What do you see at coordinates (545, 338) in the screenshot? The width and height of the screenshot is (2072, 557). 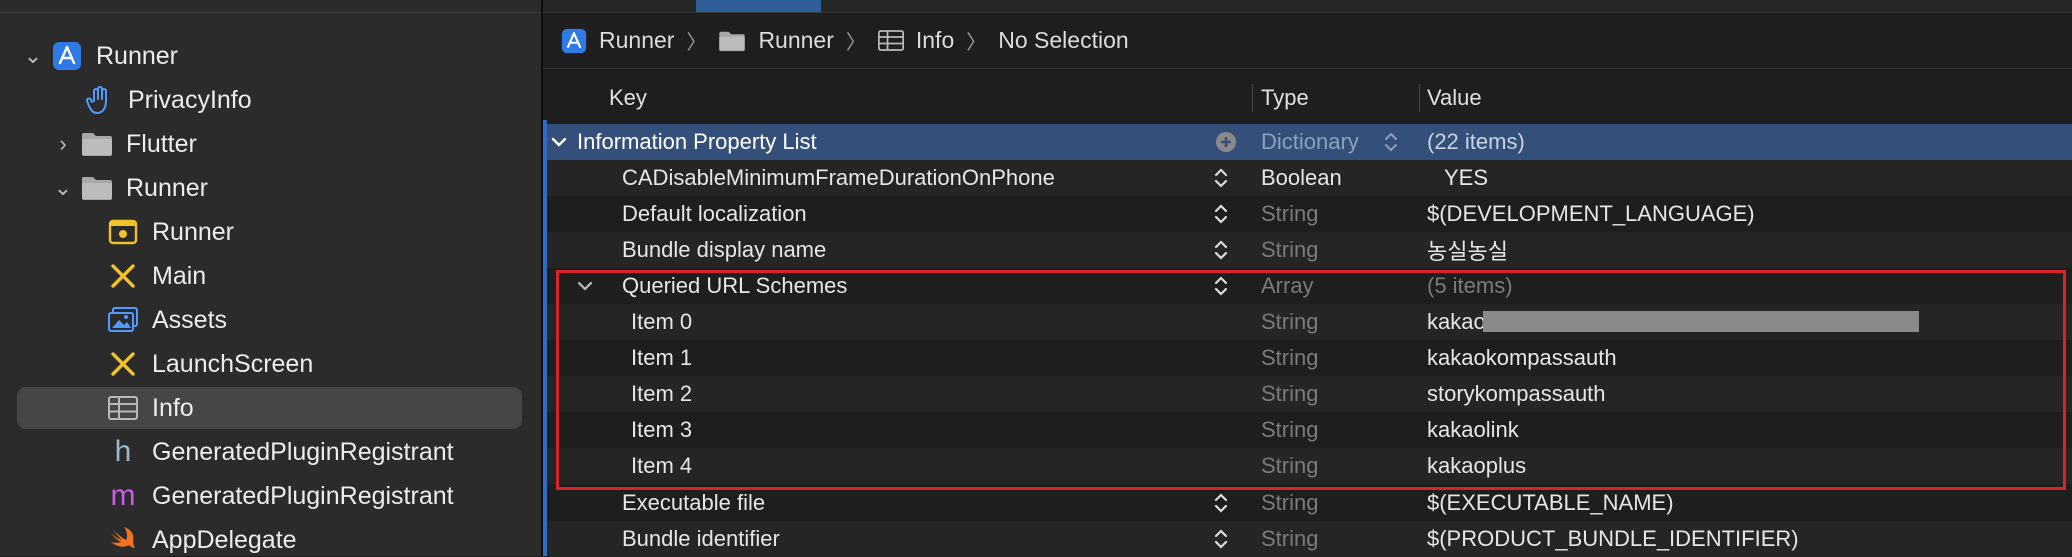 I see `focus-edge` at bounding box center [545, 338].